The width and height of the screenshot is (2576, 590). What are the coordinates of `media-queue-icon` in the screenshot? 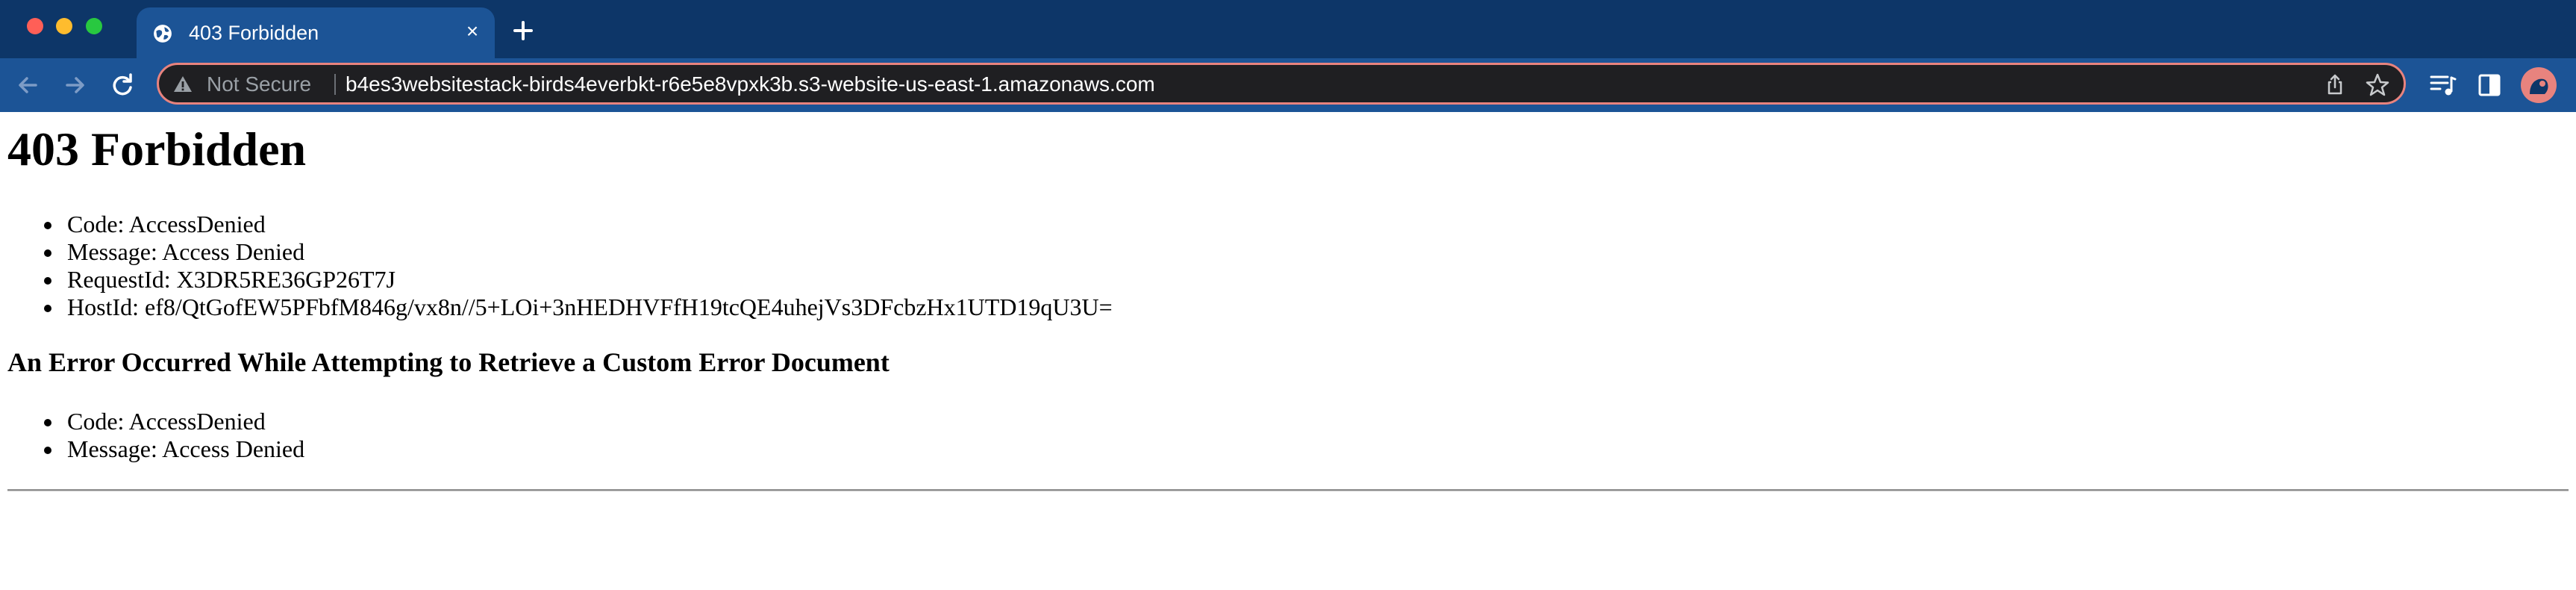 It's located at (2443, 85).